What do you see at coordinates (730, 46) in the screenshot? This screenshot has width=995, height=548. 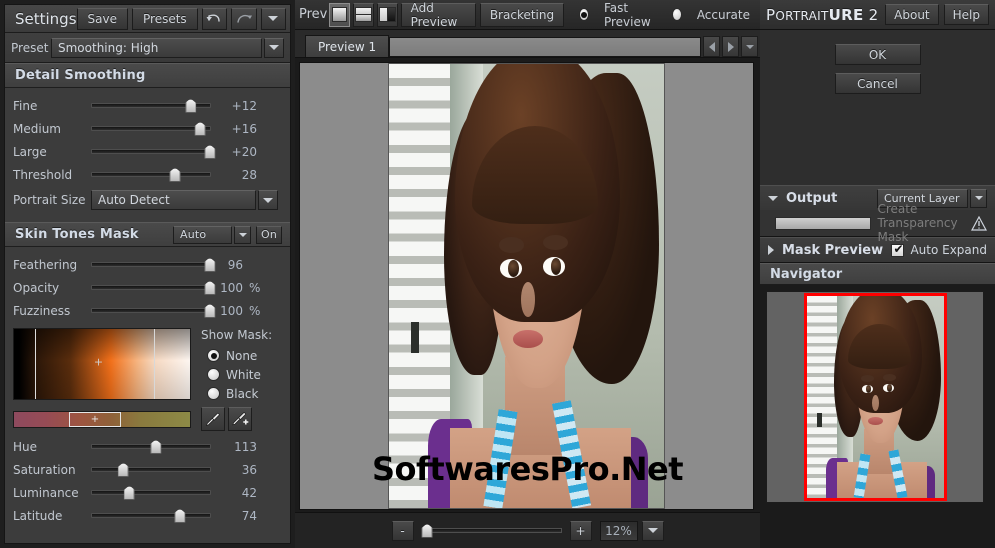 I see `arrow-right-icon` at bounding box center [730, 46].